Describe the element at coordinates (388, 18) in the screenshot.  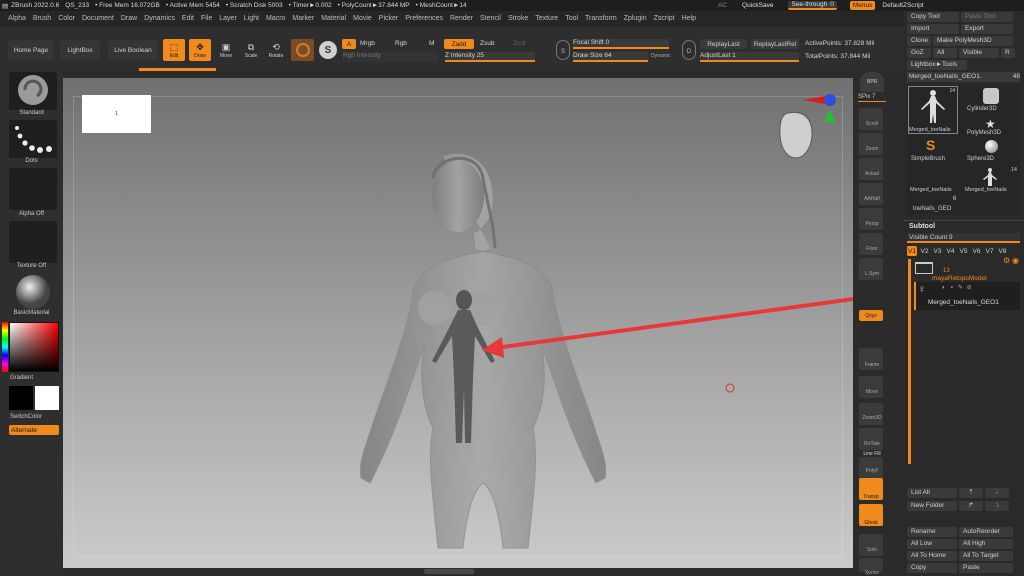
I see `menu-picker: Picker` at that location.